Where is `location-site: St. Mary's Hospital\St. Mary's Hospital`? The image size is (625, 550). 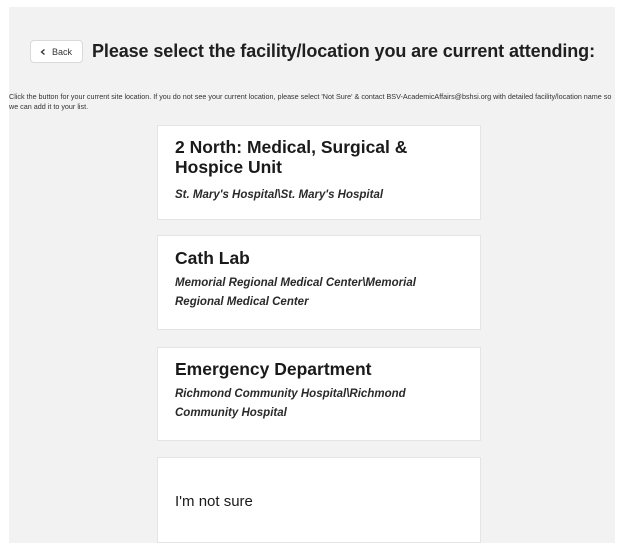 location-site: St. Mary's Hospital\St. Mary's Hospital is located at coordinates (279, 195).